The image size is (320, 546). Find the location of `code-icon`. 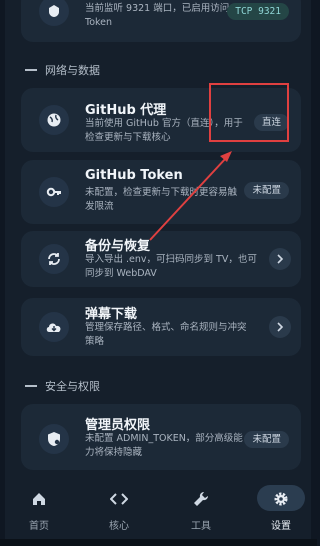

code-icon is located at coordinates (119, 501).